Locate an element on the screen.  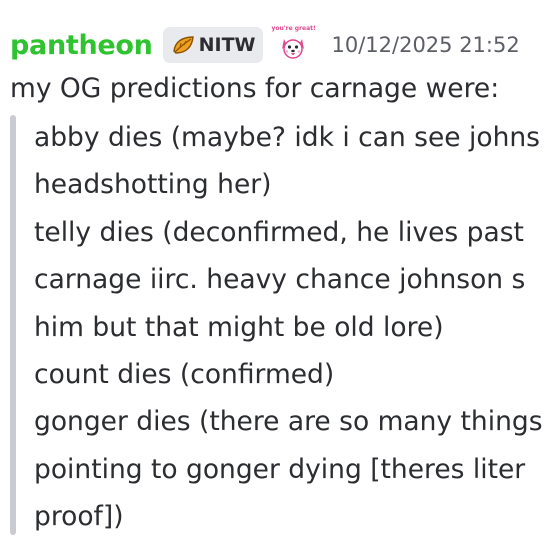
blockquote-line: proof]) is located at coordinates (79, 517).